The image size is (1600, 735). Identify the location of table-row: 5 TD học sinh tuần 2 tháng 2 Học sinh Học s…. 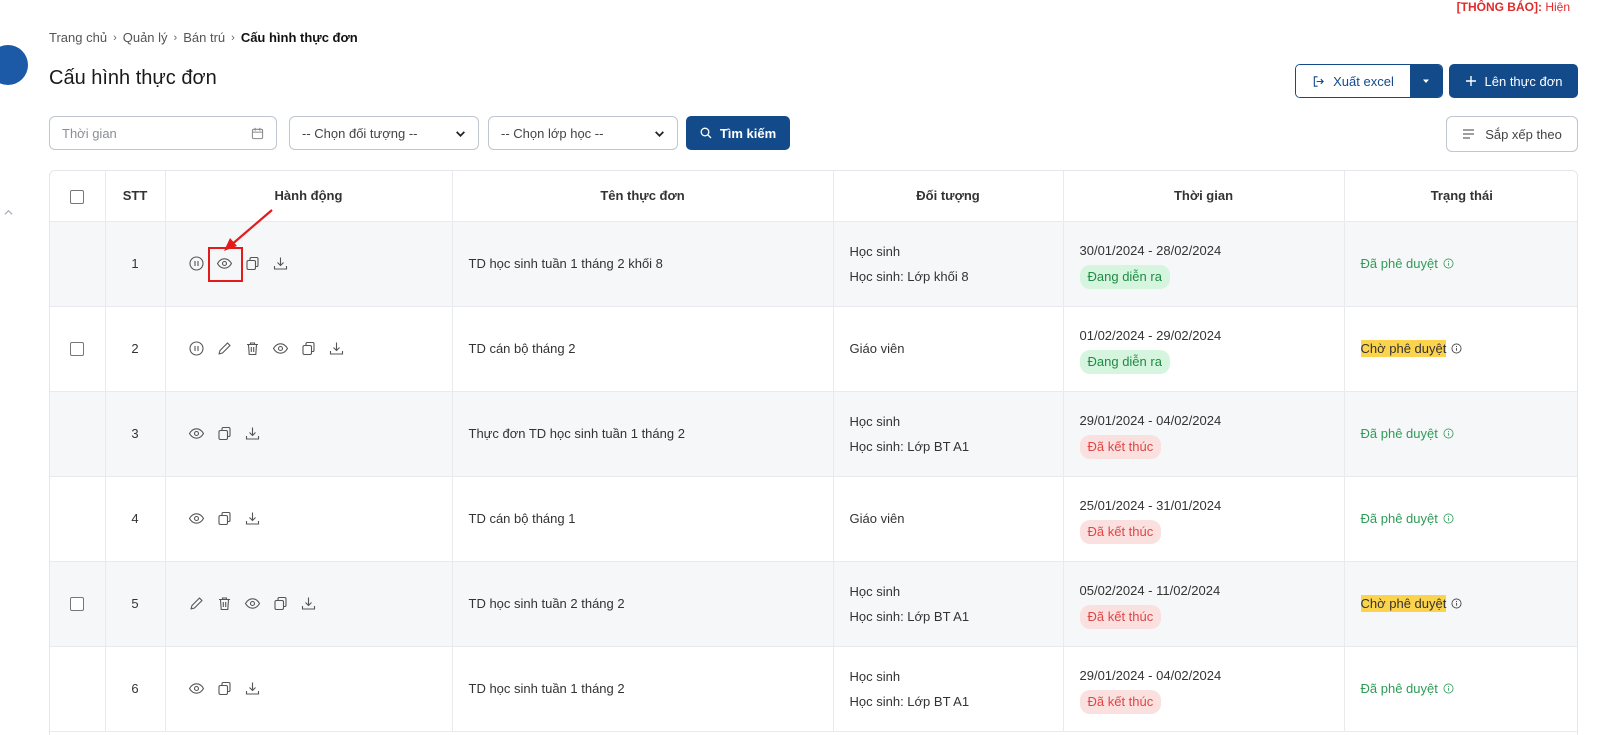
(813, 604).